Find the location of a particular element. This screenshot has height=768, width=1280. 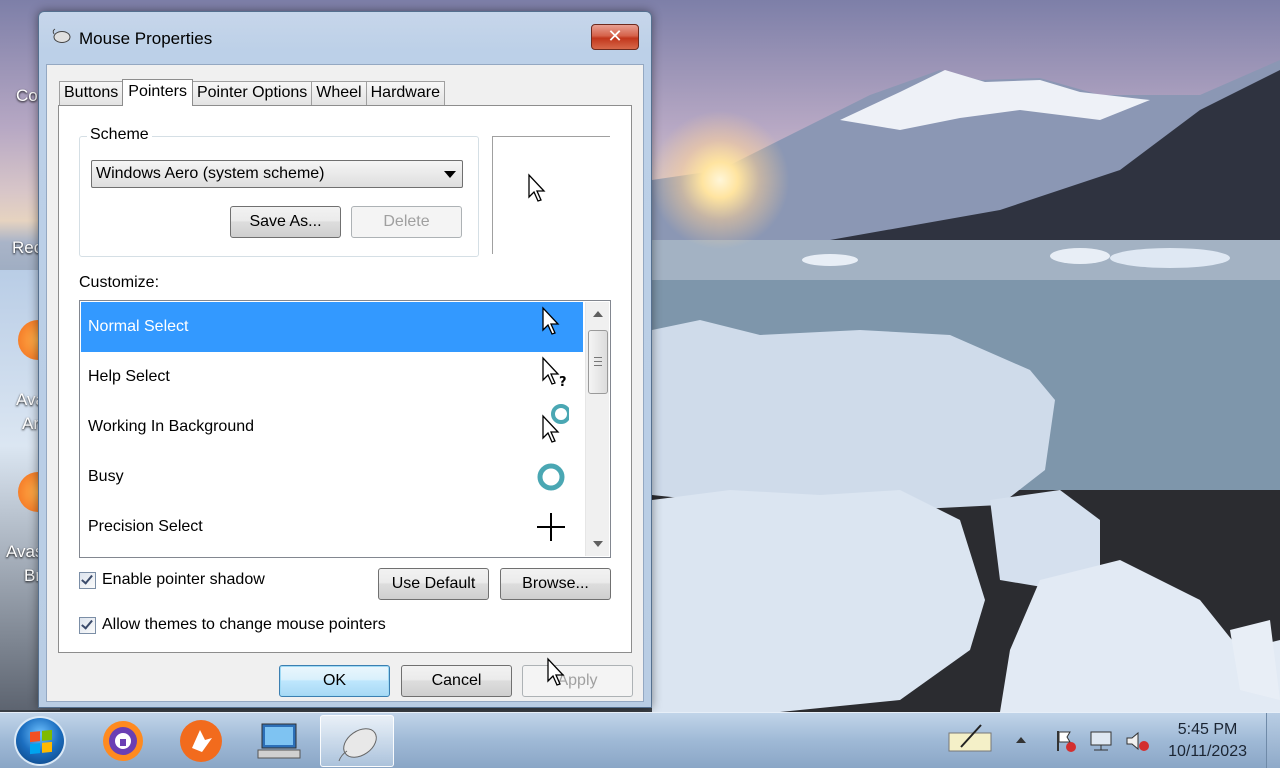

delete-button: Delete is located at coordinates (406, 222).